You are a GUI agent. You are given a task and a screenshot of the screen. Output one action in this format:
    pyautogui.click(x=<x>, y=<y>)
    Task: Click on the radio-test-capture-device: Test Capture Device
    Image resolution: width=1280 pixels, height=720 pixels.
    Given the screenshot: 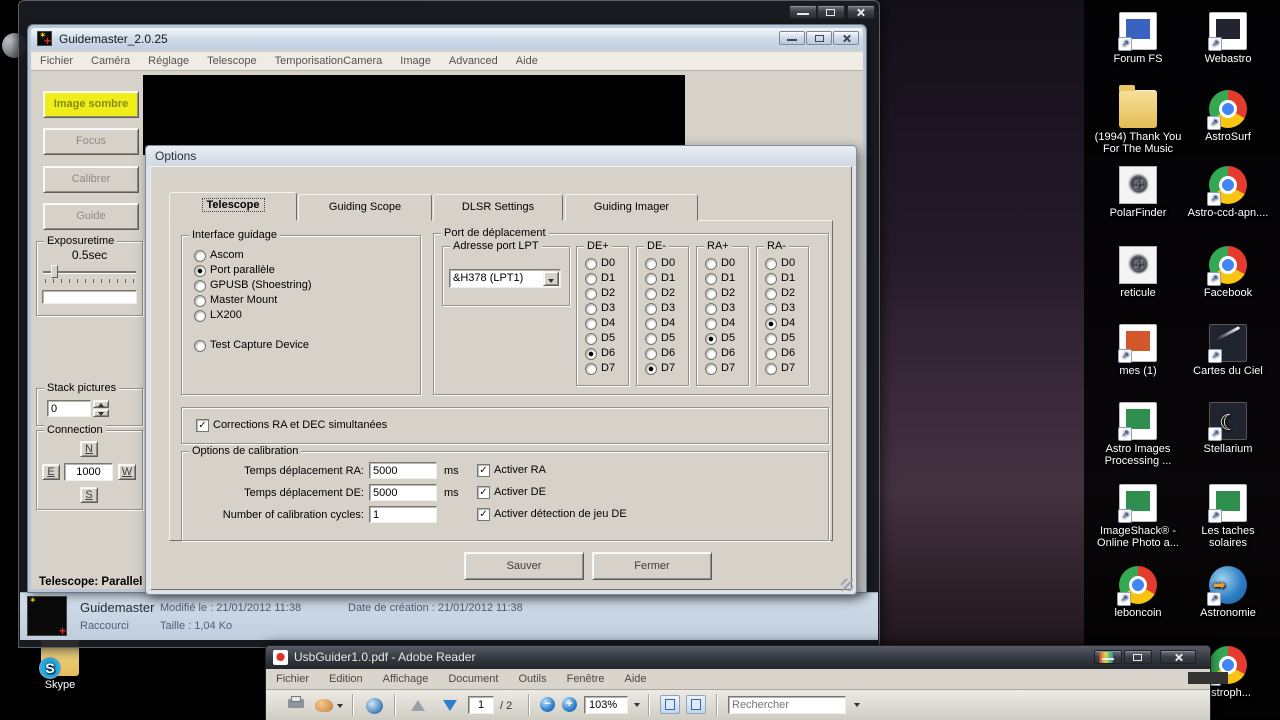 What is the action you would take?
    pyautogui.click(x=251, y=345)
    